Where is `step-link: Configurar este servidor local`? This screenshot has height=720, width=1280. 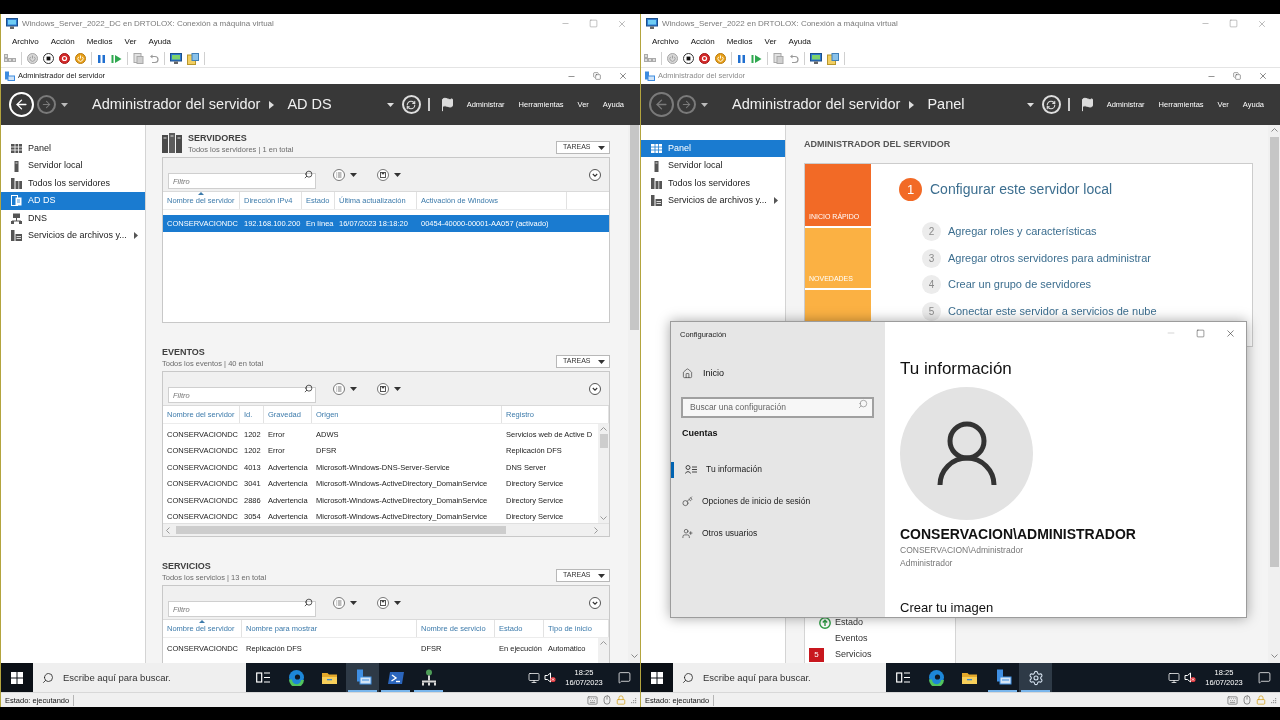
step-link: Configurar este servidor local is located at coordinates (1021, 189).